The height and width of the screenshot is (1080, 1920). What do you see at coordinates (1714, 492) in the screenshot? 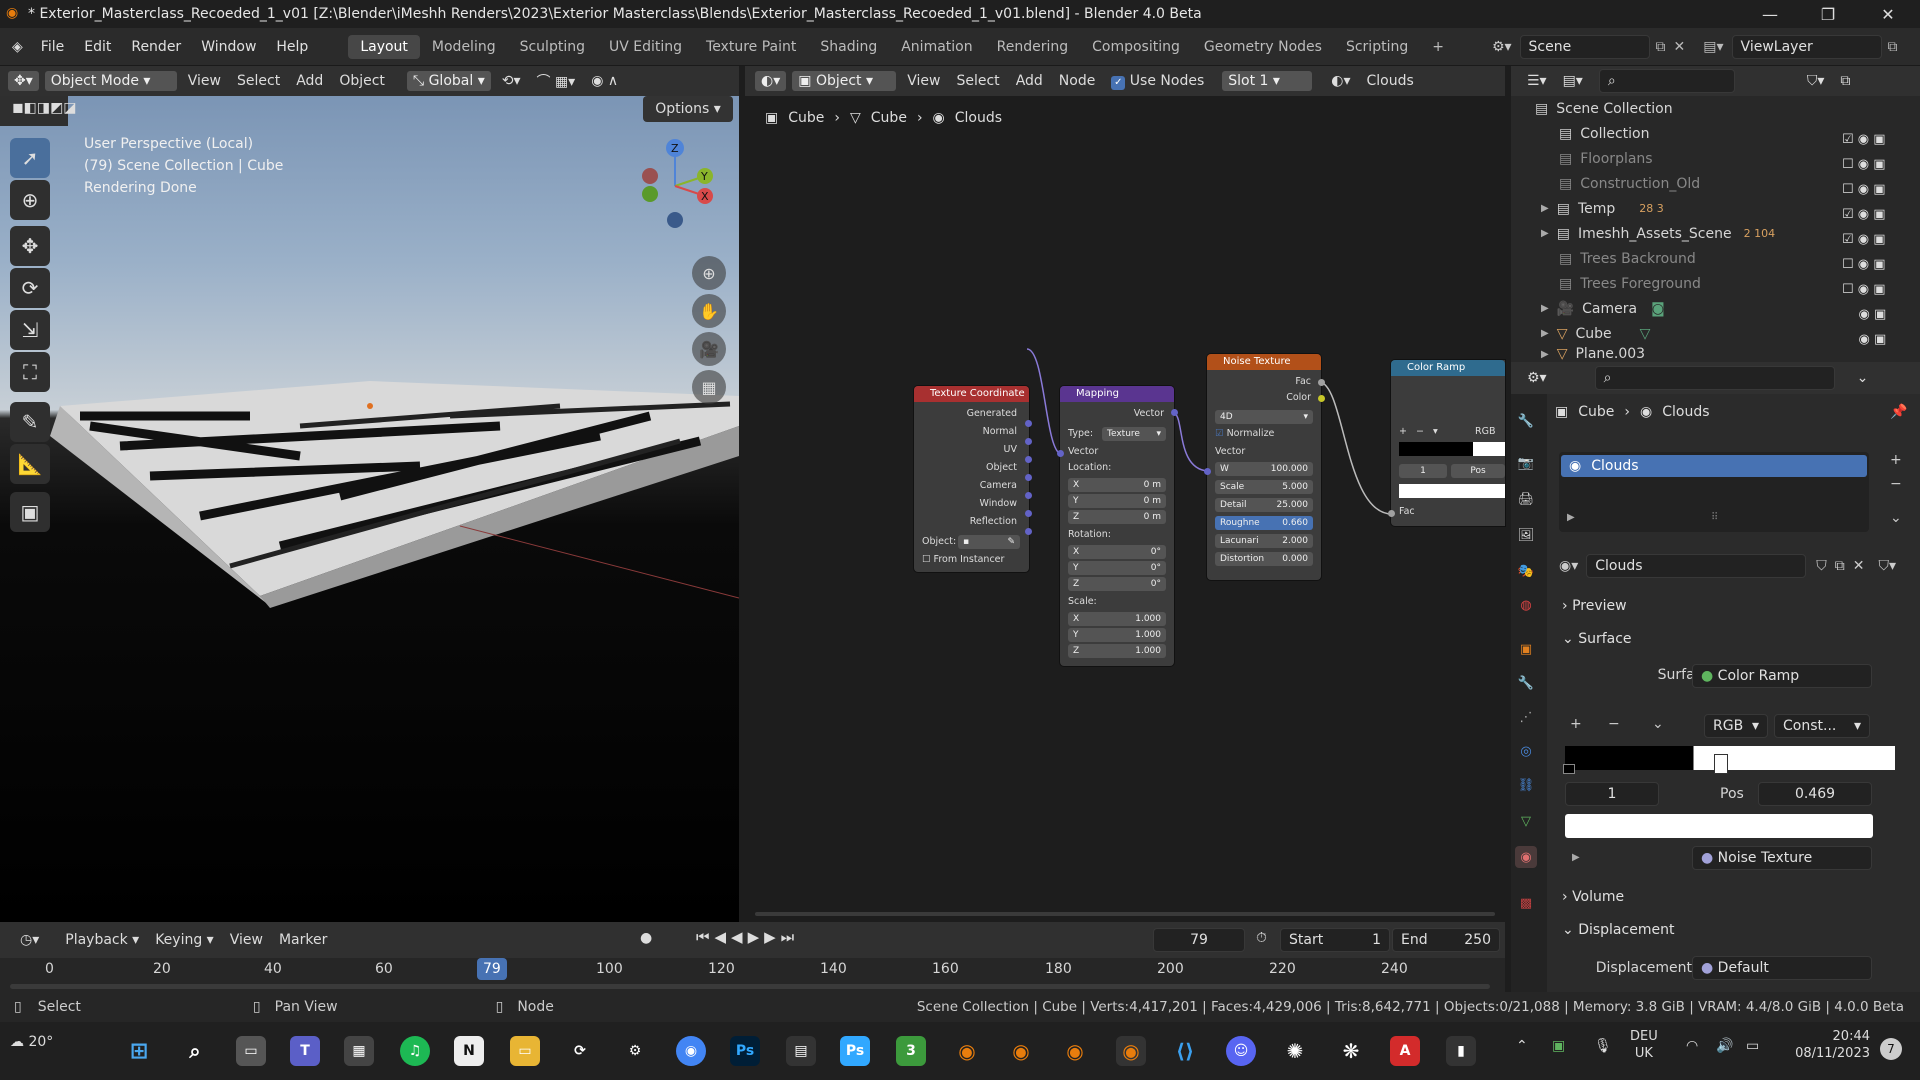
I see `material-slot-list: ◉ Clouds ▶ ⠿` at bounding box center [1714, 492].